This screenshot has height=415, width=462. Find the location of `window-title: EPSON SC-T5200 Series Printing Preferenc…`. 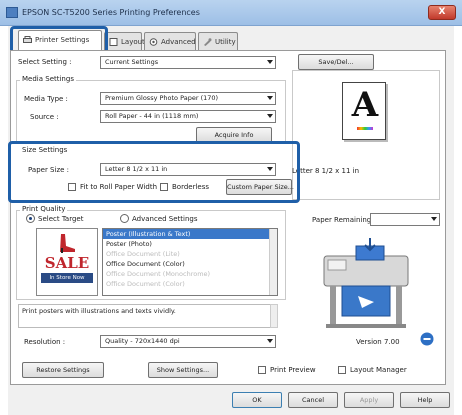

window-title: EPSON SC-T5200 Series Printing Preferenc… is located at coordinates (111, 12).